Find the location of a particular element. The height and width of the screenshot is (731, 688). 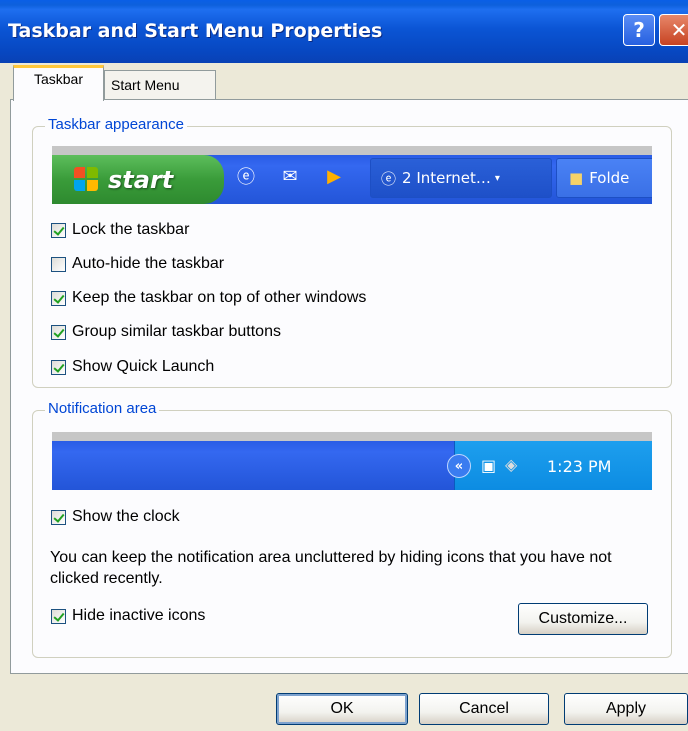

group-buttons-option: Group similar taskbar buttons is located at coordinates (166, 332).